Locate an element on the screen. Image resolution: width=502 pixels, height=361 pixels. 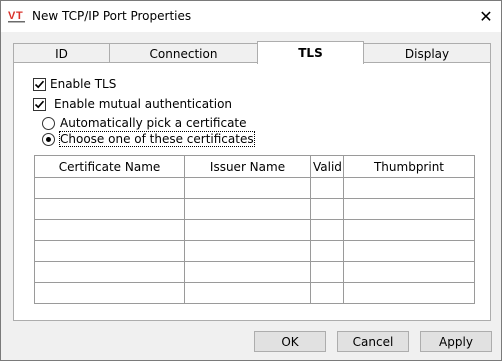
ok-button-label: OK is located at coordinates (290, 341).